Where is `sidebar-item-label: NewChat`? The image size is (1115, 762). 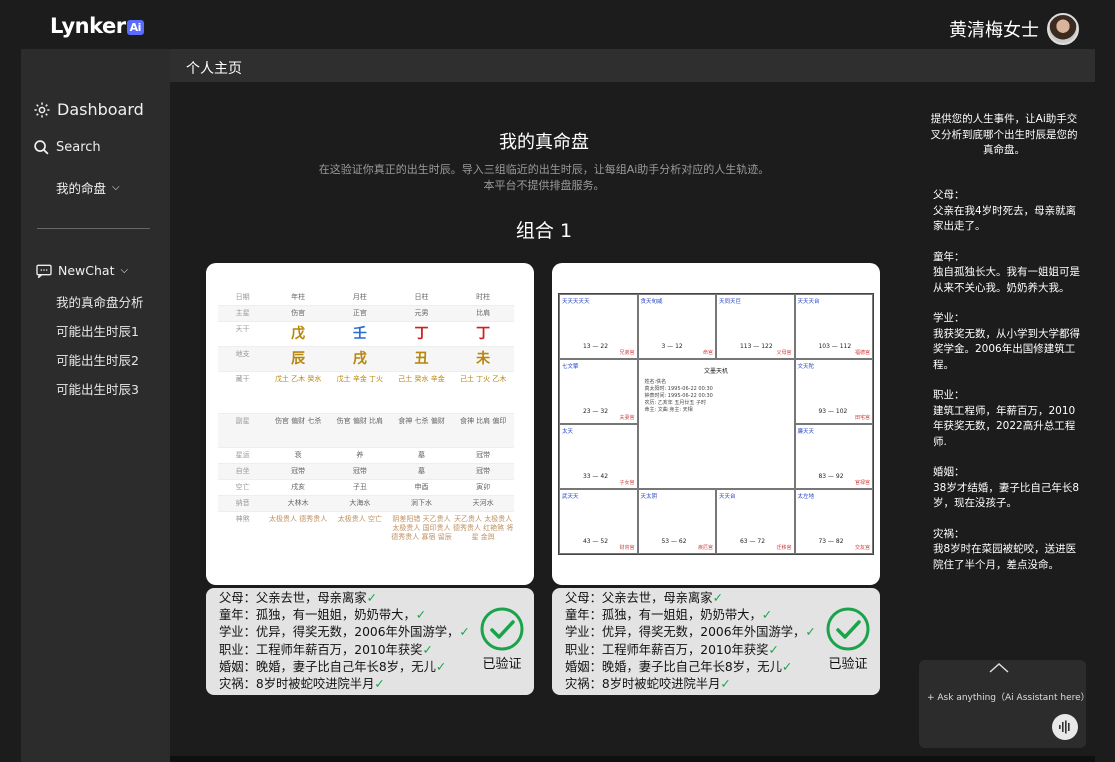 sidebar-item-label: NewChat is located at coordinates (86, 270).